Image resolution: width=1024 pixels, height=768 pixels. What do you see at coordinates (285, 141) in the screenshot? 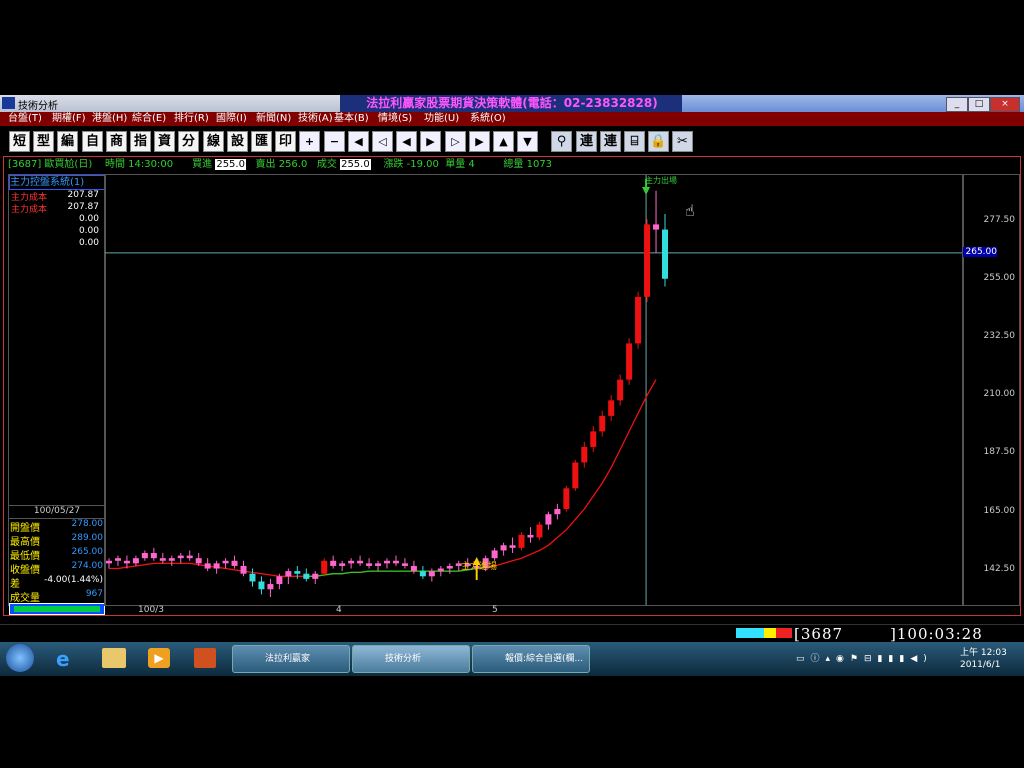
I see `toolbar-button-11: 印` at bounding box center [285, 141].